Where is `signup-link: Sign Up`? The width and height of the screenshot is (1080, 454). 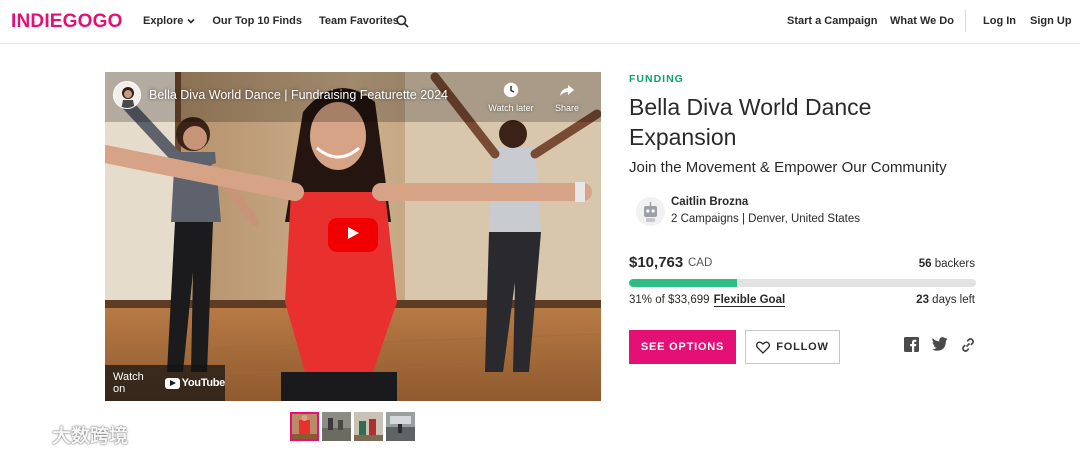 signup-link: Sign Up is located at coordinates (1051, 21).